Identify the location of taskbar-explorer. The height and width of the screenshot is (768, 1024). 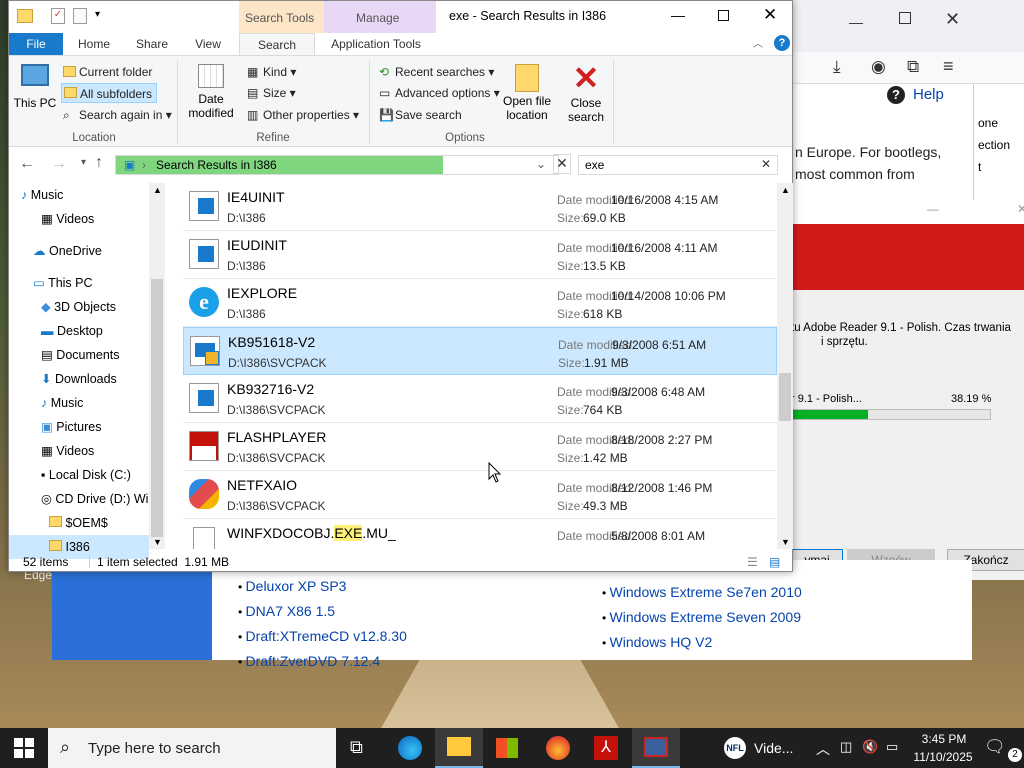
(459, 748).